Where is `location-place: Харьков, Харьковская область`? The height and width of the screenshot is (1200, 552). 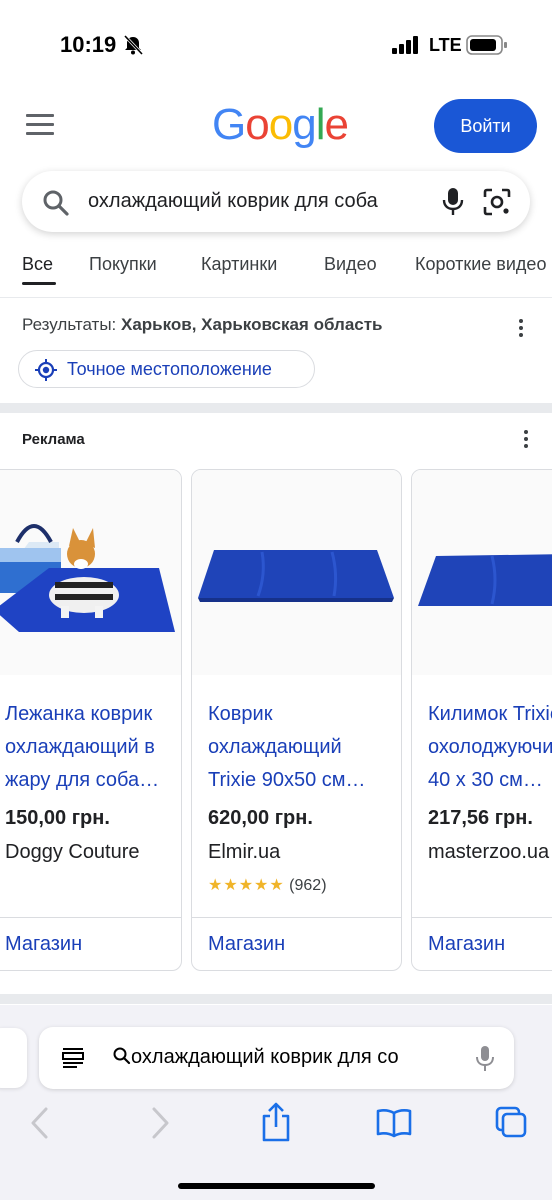 location-place: Харьков, Харьковская область is located at coordinates (251, 324).